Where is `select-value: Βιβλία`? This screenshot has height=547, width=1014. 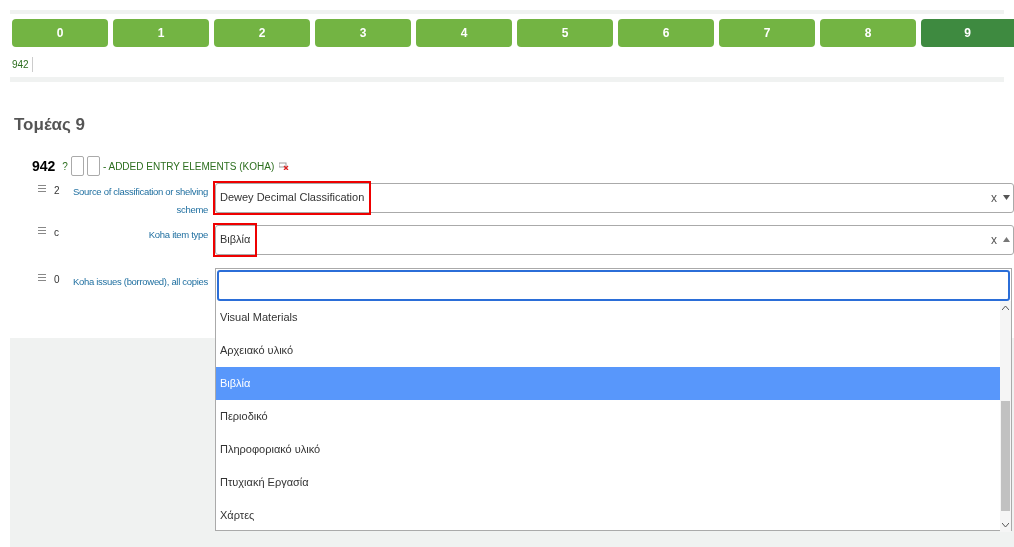
select-value: Βιβλία is located at coordinates (235, 239).